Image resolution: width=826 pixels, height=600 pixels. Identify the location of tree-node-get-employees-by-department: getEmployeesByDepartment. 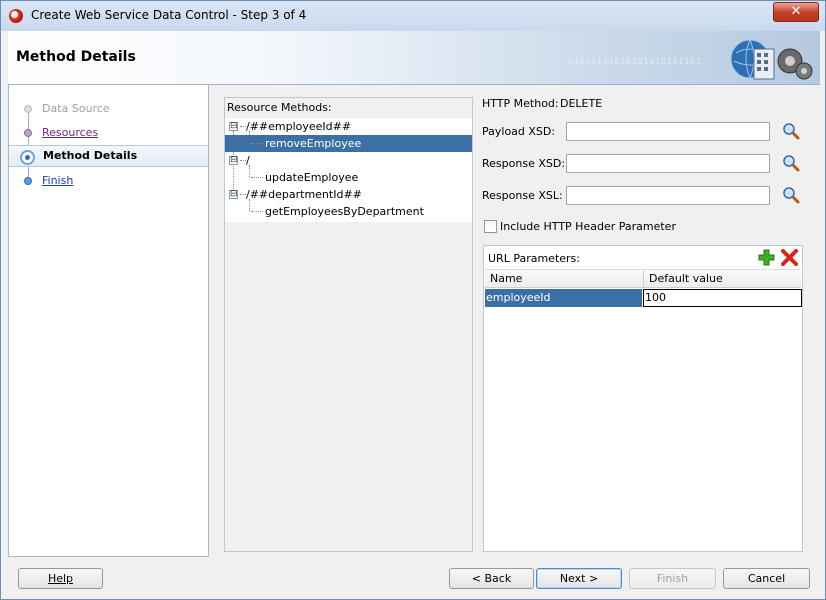
(348, 211).